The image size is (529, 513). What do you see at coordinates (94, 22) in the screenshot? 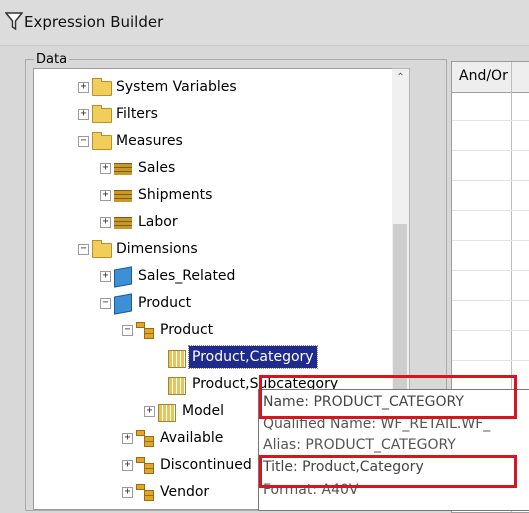
I see `window-title: Expression Builder` at bounding box center [94, 22].